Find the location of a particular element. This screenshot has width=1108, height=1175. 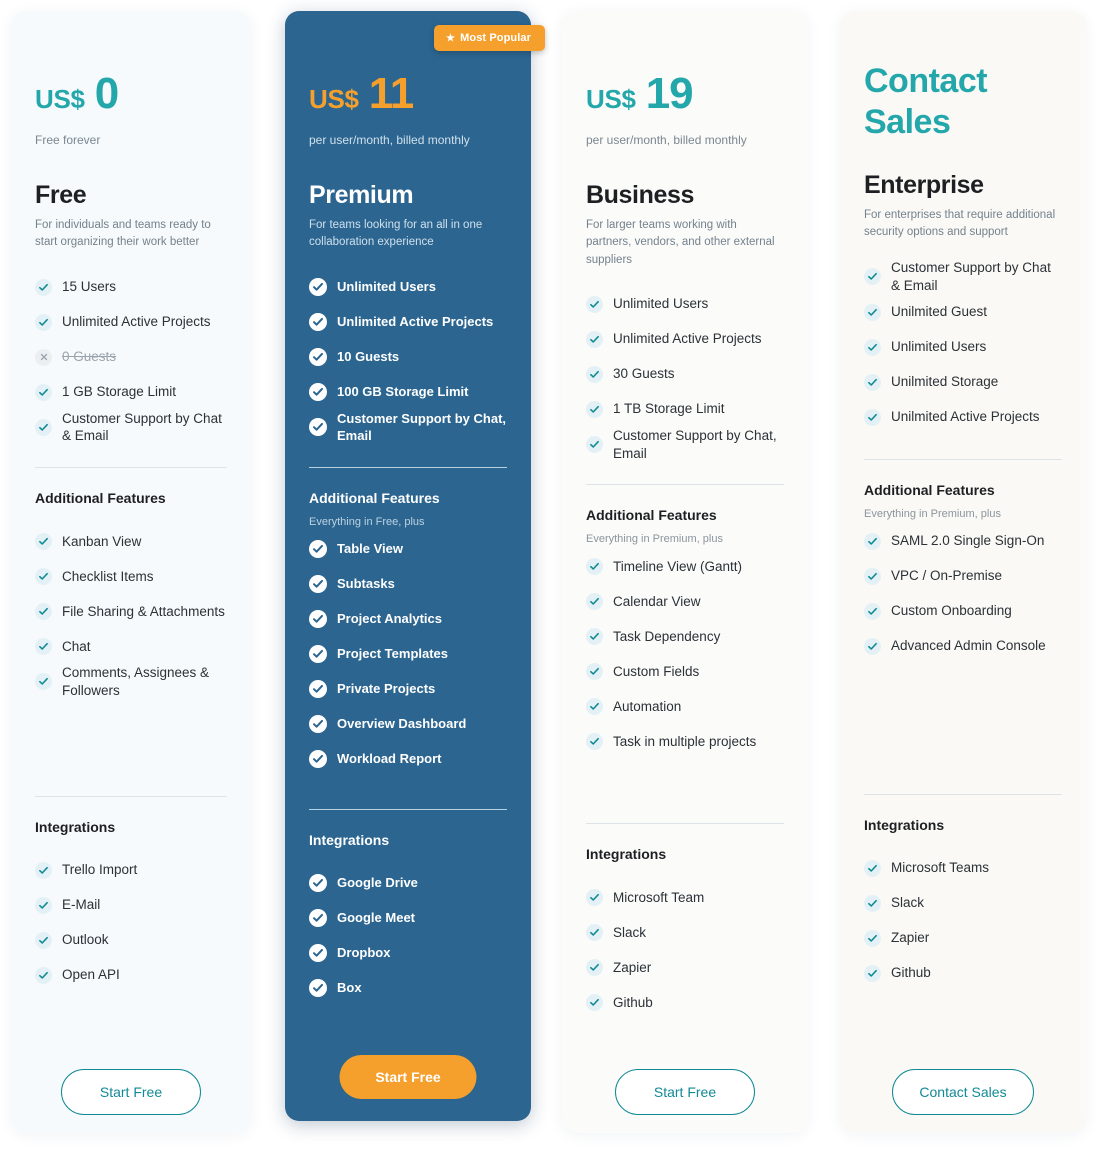

feature-list-integrations: Microsoft Team Slack Zapier Github is located at coordinates (685, 950).